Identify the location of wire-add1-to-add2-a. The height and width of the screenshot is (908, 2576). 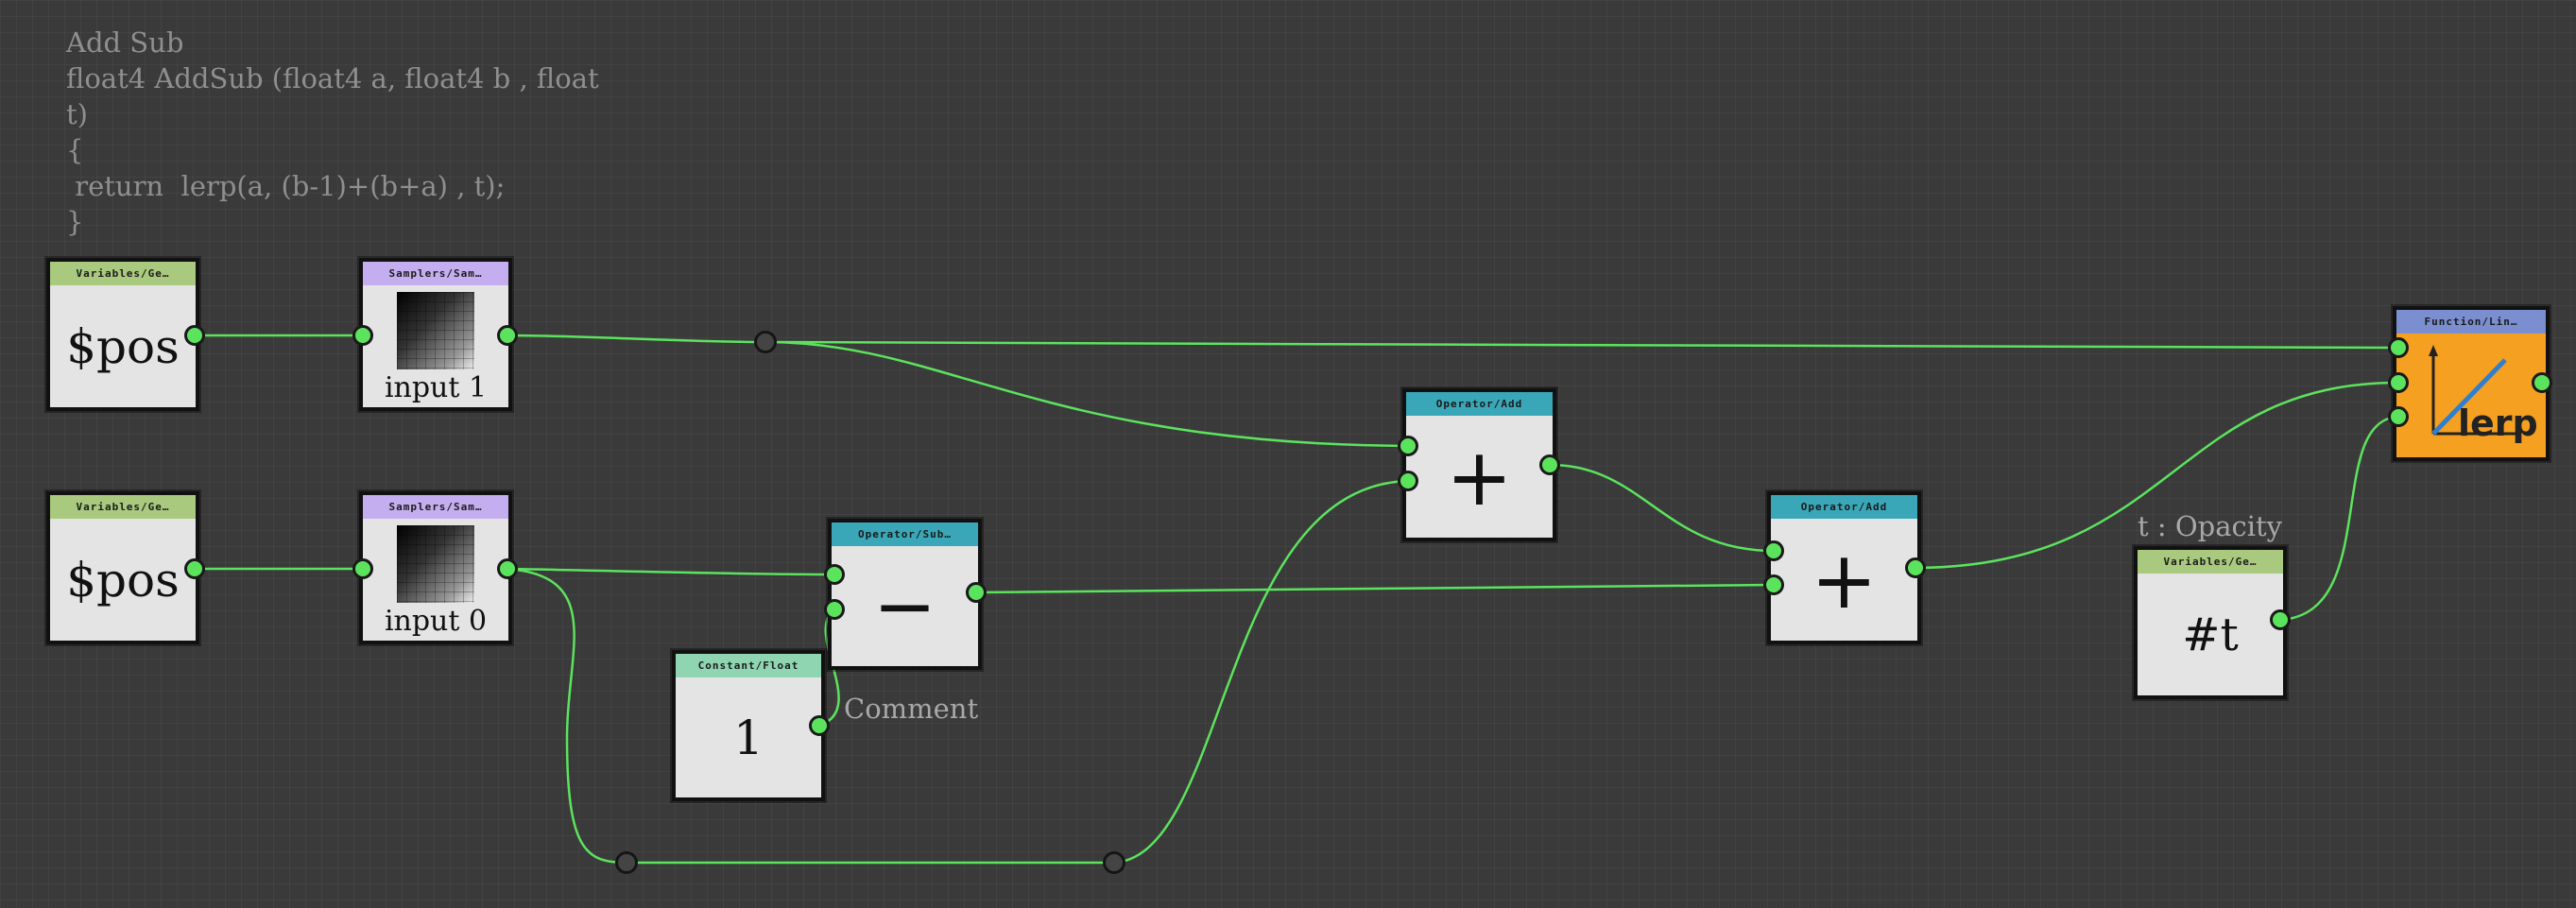
(1662, 508).